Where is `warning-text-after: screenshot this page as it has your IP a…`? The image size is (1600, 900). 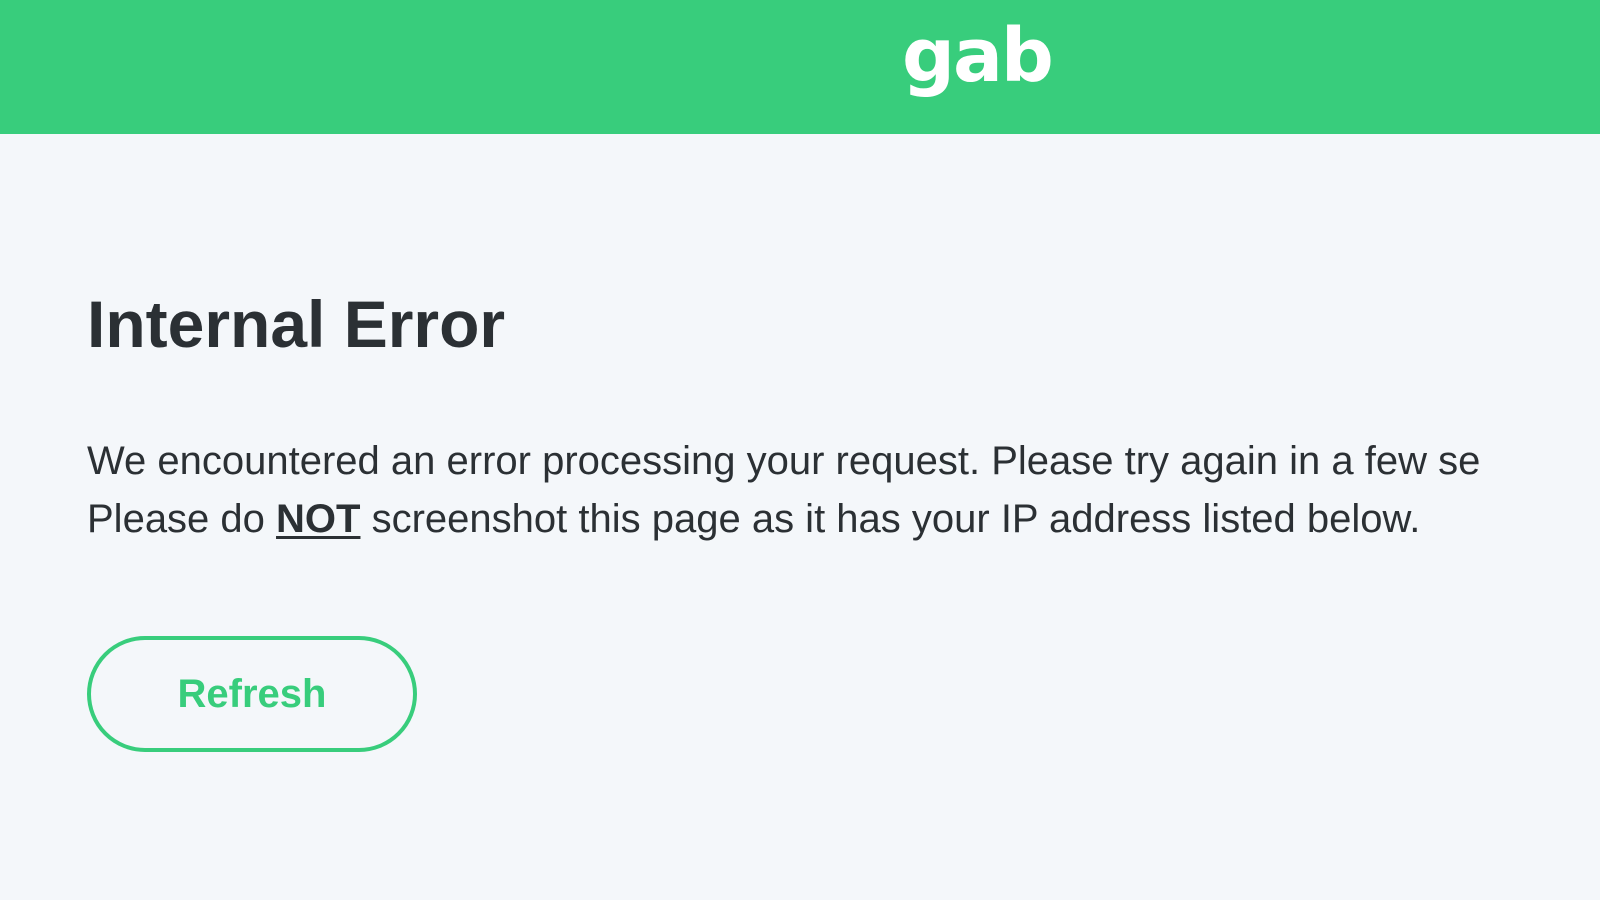 warning-text-after: screenshot this page as it has your IP a… is located at coordinates (890, 519).